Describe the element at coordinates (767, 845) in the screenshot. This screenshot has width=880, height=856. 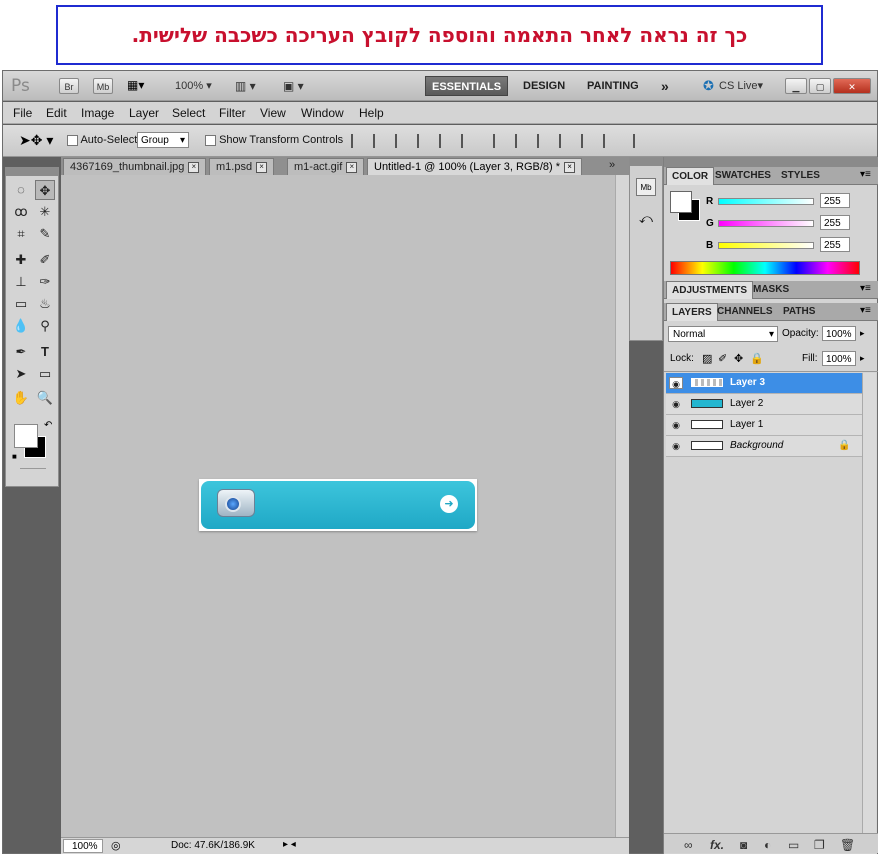
I see `adjustment-layer-icon: ◐` at that location.